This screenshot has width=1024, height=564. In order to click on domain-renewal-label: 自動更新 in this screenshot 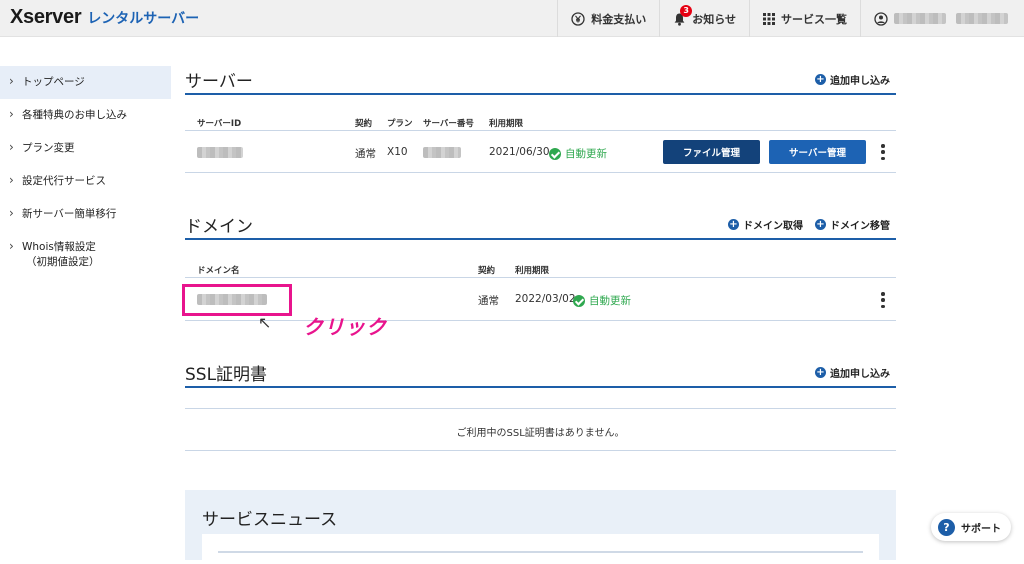, I will do `click(610, 301)`.